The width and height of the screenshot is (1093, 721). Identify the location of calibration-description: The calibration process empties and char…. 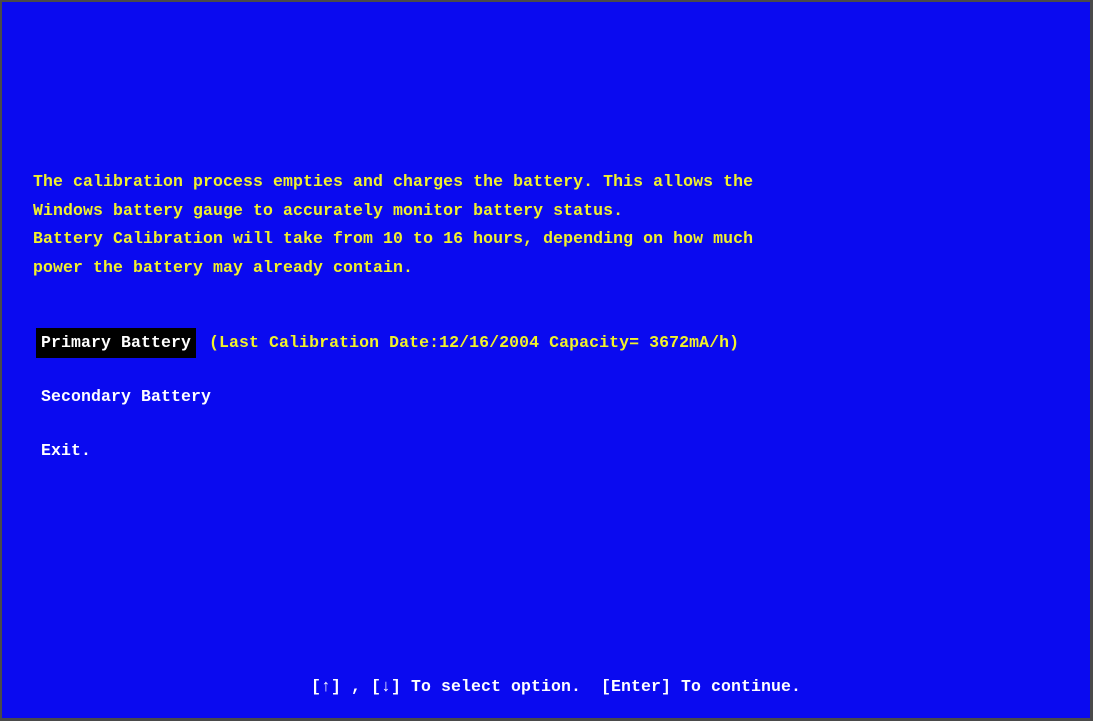
(543, 225).